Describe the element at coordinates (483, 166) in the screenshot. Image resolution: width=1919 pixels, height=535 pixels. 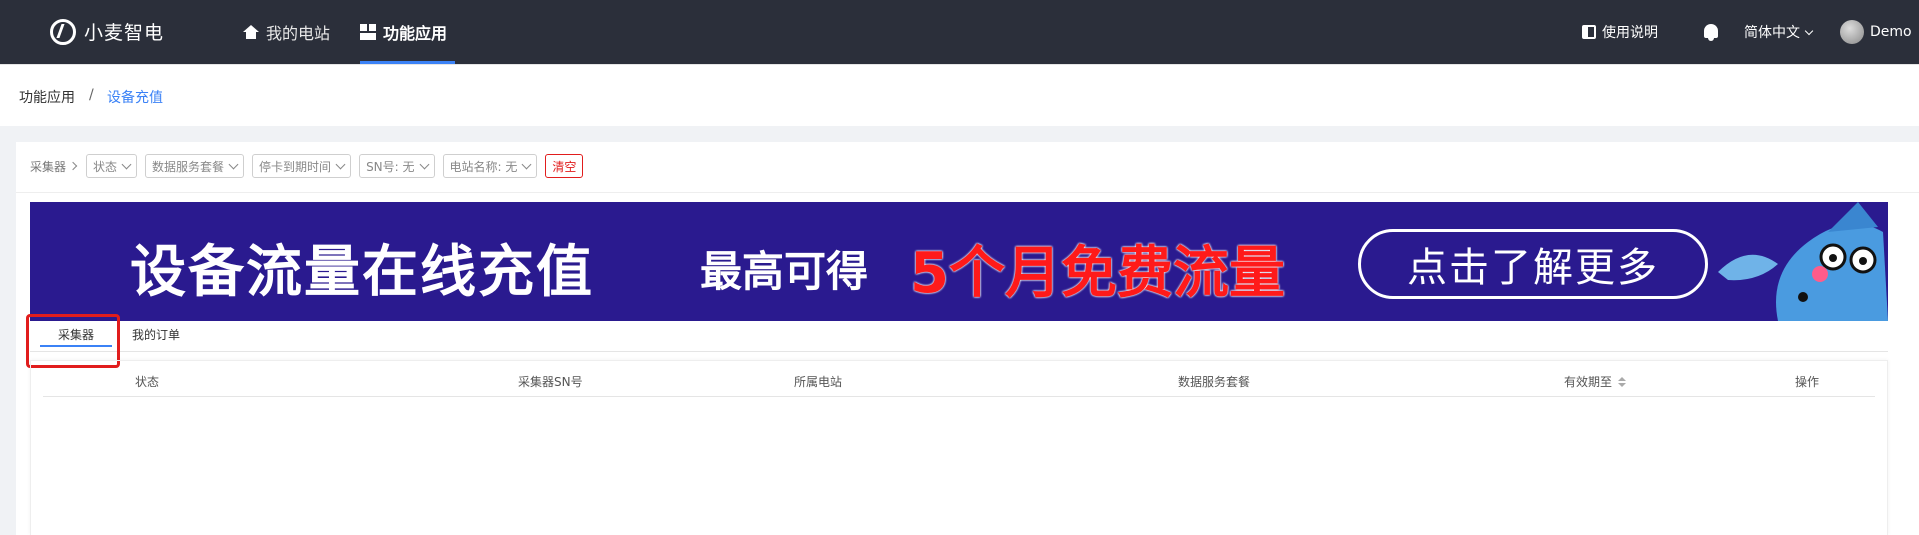
I see `station-select-value: 电站名称: 无` at that location.